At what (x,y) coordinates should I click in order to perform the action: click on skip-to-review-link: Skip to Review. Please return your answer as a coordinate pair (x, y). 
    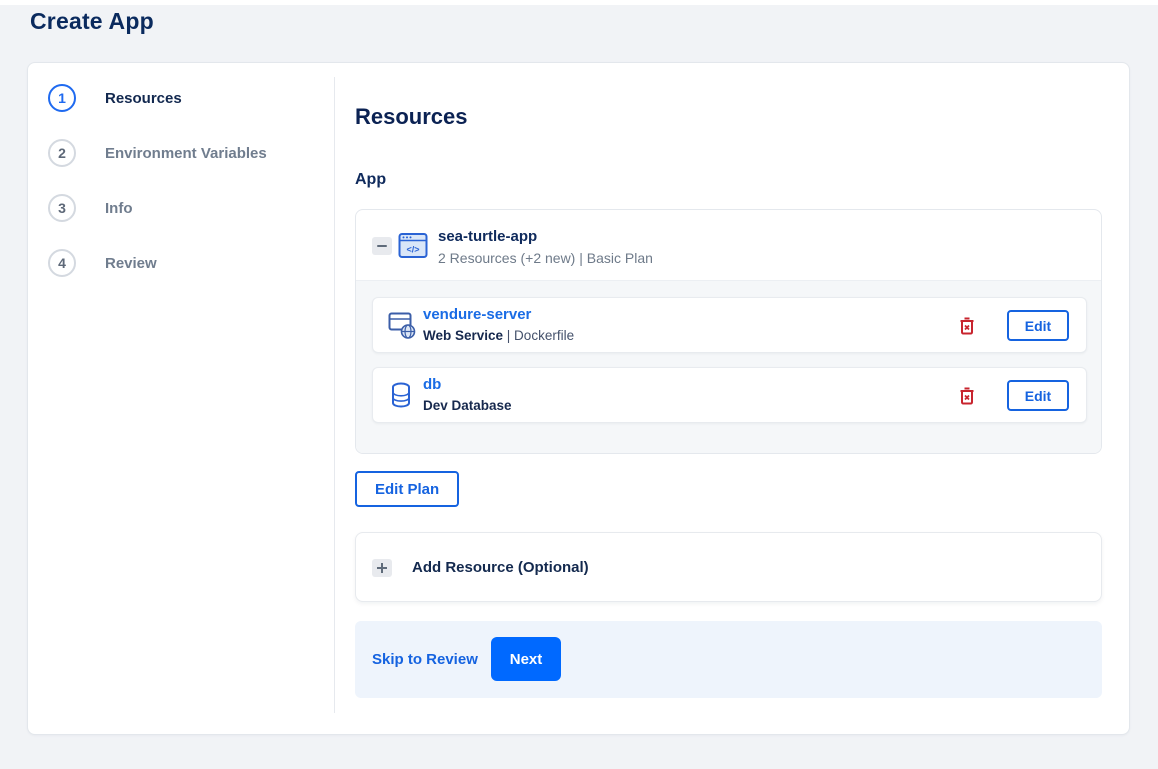
    Looking at the image, I should click on (425, 659).